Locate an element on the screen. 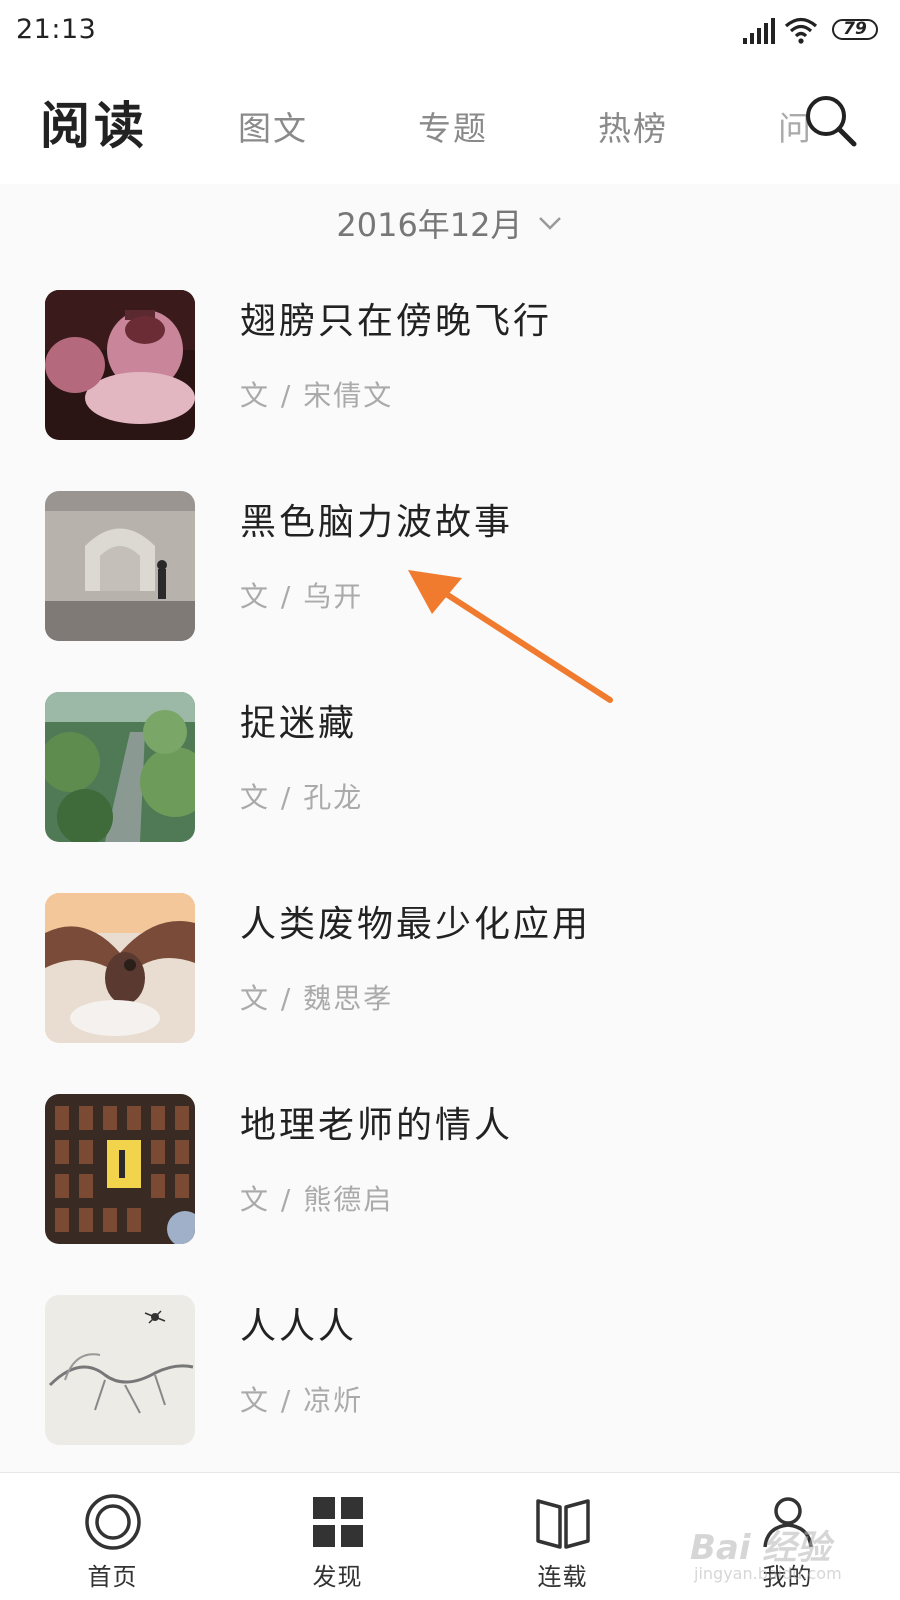 Image resolution: width=900 pixels, height=1600 pixels. nav-serial: 连载 is located at coordinates (562, 1536).